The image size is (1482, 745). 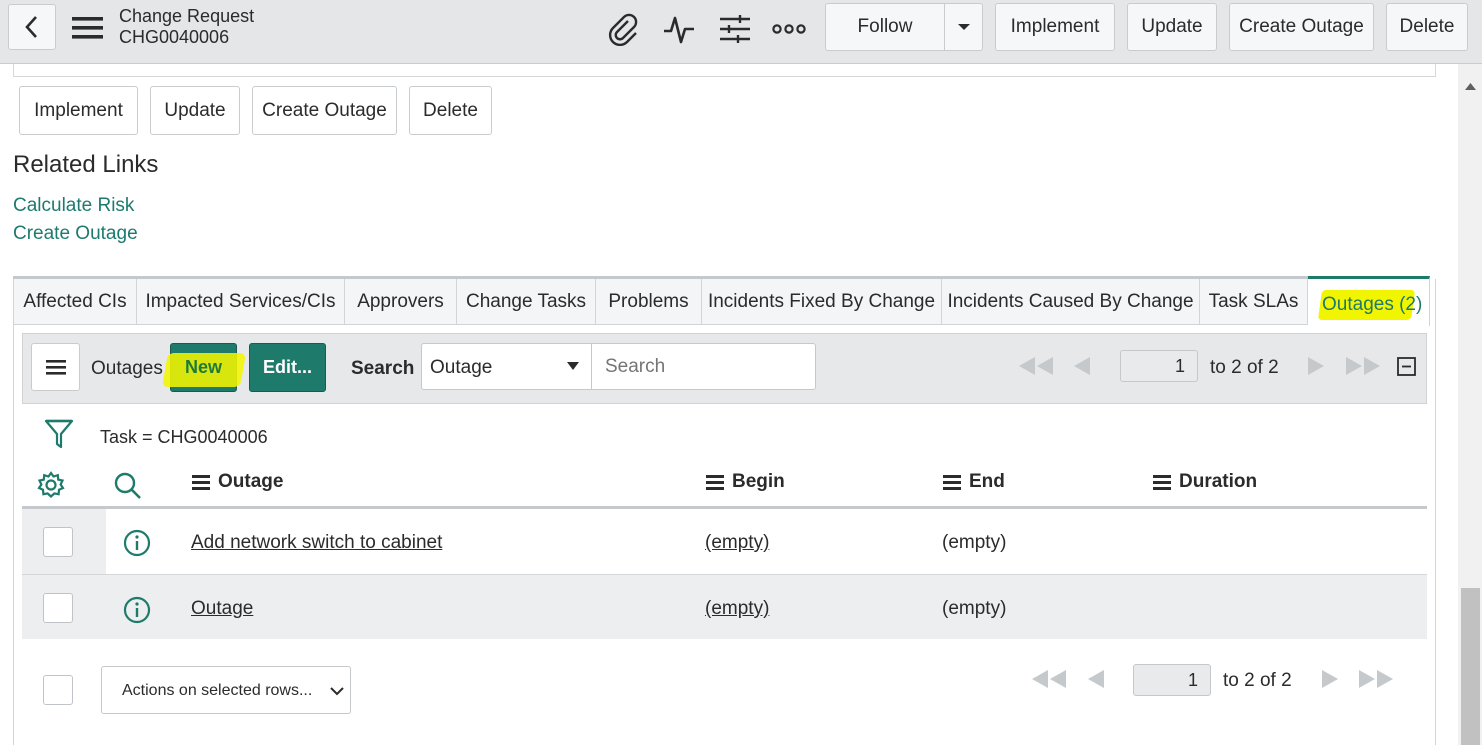 What do you see at coordinates (623, 31) in the screenshot?
I see `paperclip-icon` at bounding box center [623, 31].